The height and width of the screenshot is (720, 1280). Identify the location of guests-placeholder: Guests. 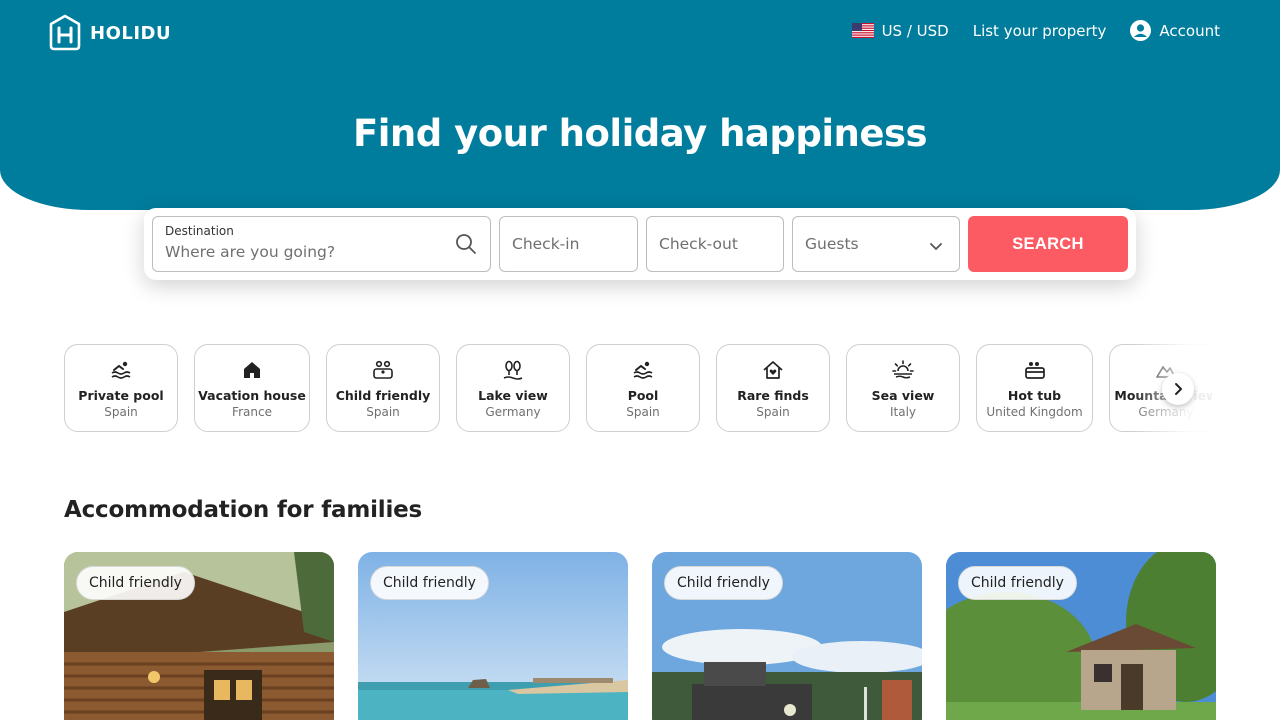
(832, 244).